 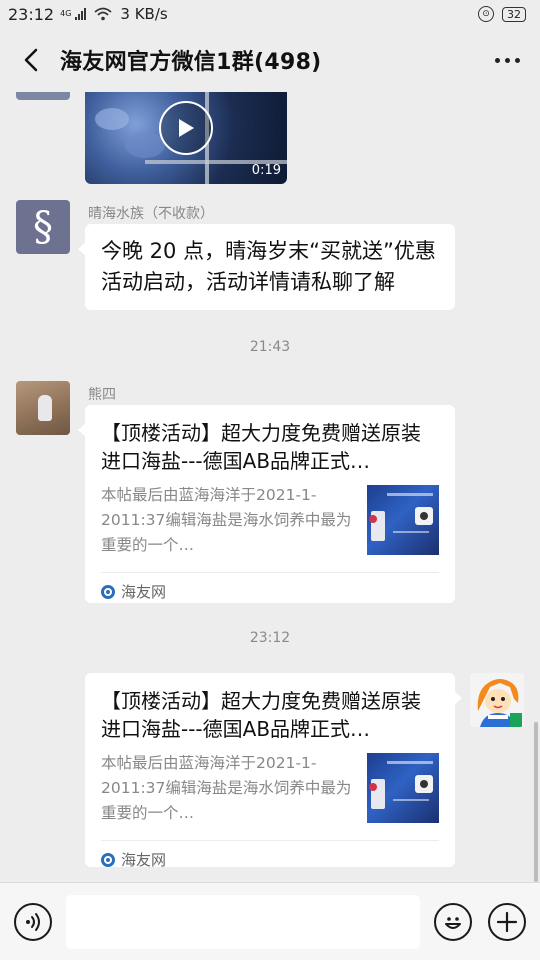 I want to click on sender-name: 熊四, so click(x=102, y=395).